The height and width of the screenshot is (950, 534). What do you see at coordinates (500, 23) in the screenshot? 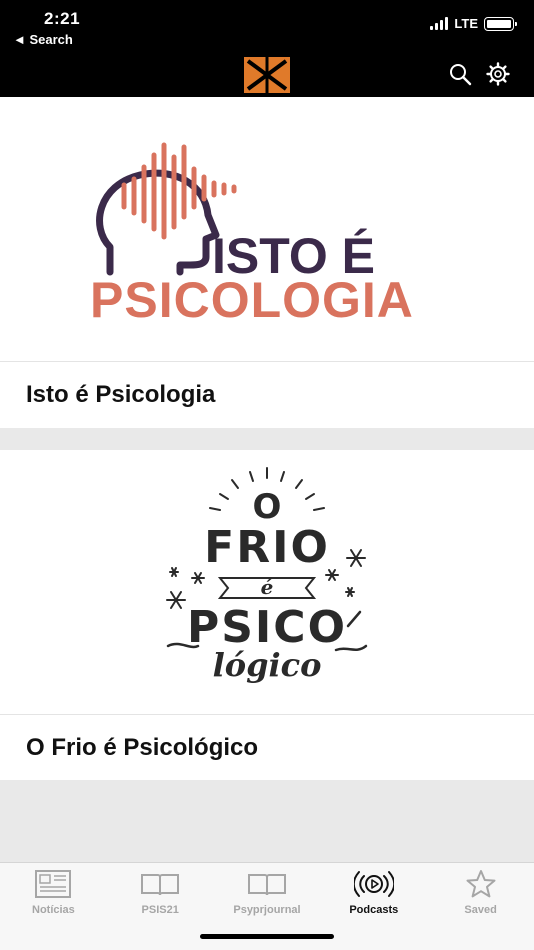
I see `battery-icon` at bounding box center [500, 23].